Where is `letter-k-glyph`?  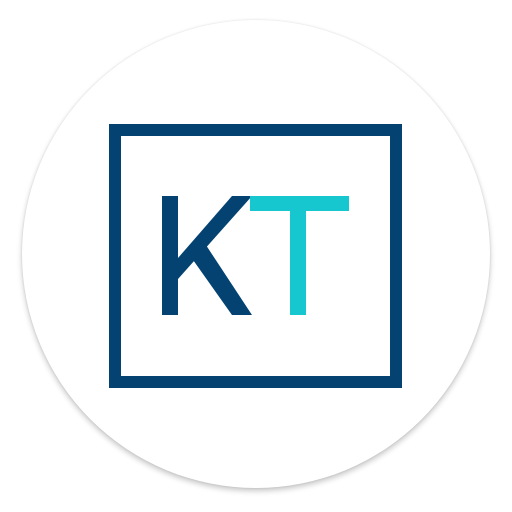
letter-k-glyph is located at coordinates (207, 255).